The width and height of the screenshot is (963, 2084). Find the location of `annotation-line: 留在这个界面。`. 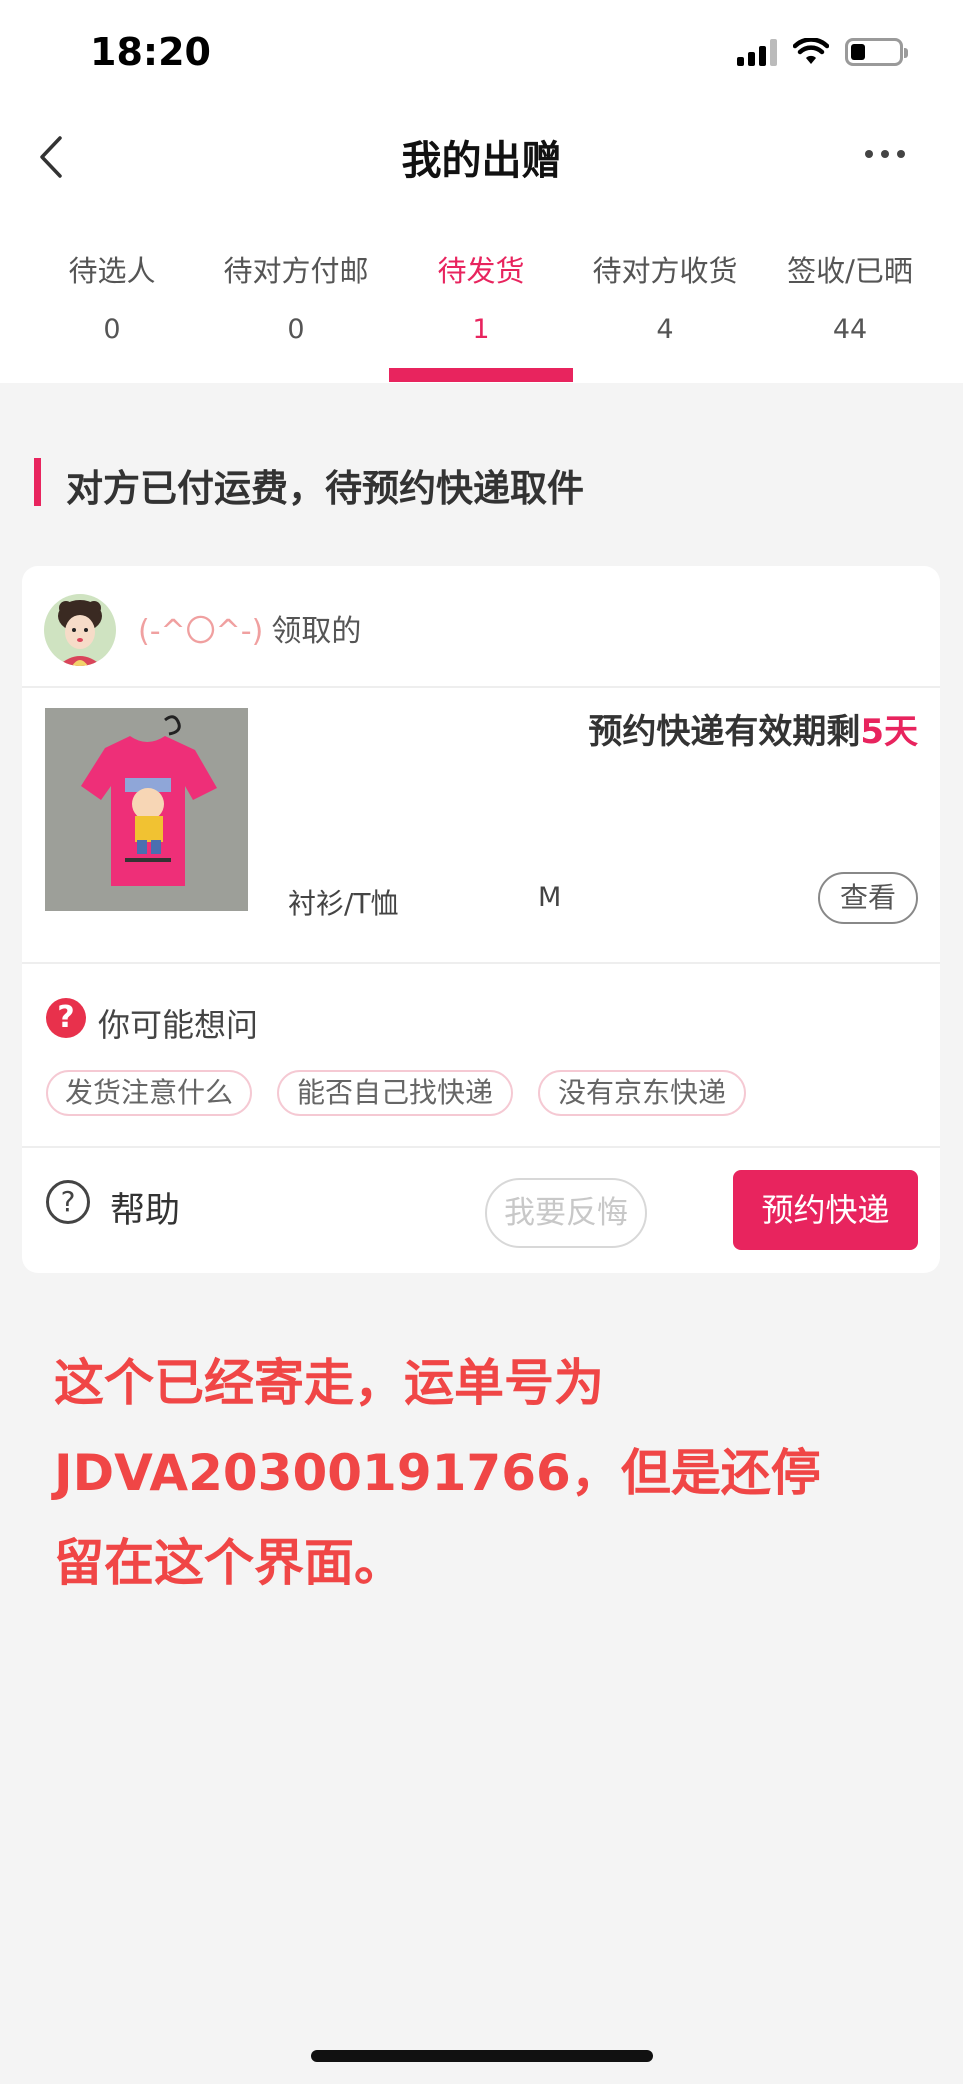

annotation-line: 留在这个界面。 is located at coordinates (229, 1563).